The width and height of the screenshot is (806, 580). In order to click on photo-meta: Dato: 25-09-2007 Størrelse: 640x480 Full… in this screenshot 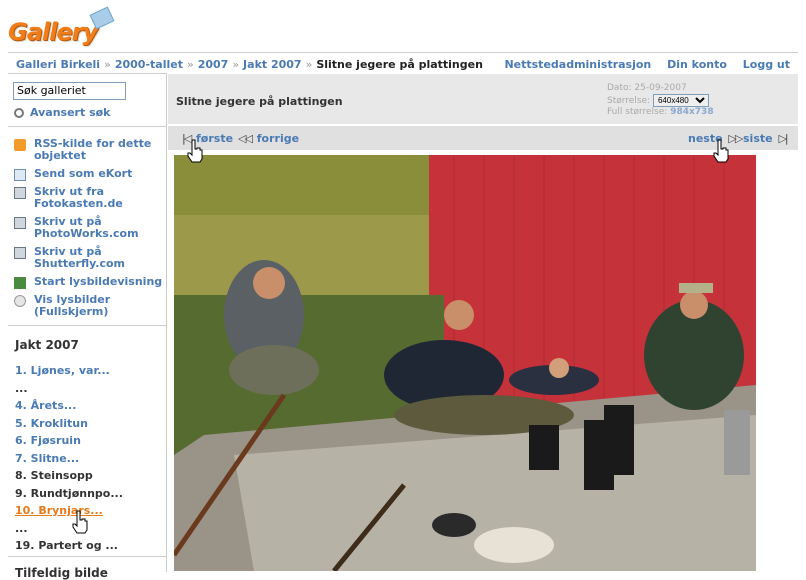, I will do `click(660, 100)`.